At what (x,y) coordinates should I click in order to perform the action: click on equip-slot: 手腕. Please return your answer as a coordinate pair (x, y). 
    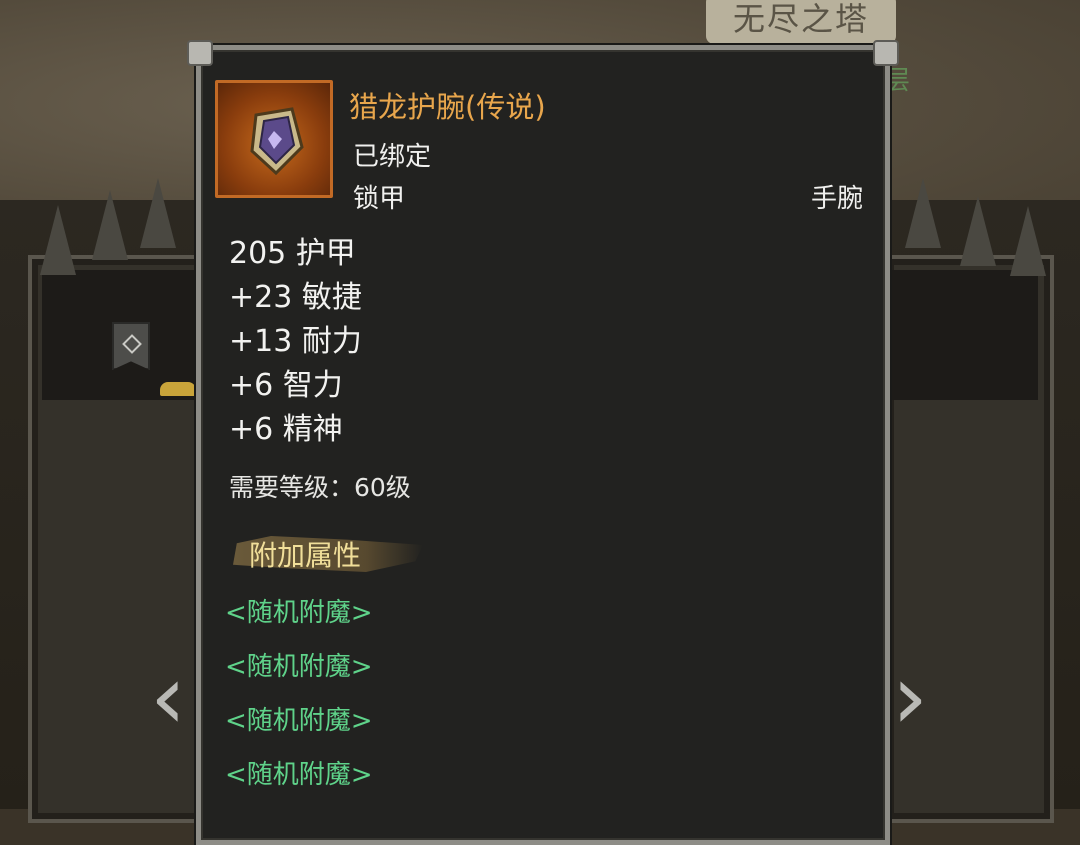
    Looking at the image, I should click on (836, 199).